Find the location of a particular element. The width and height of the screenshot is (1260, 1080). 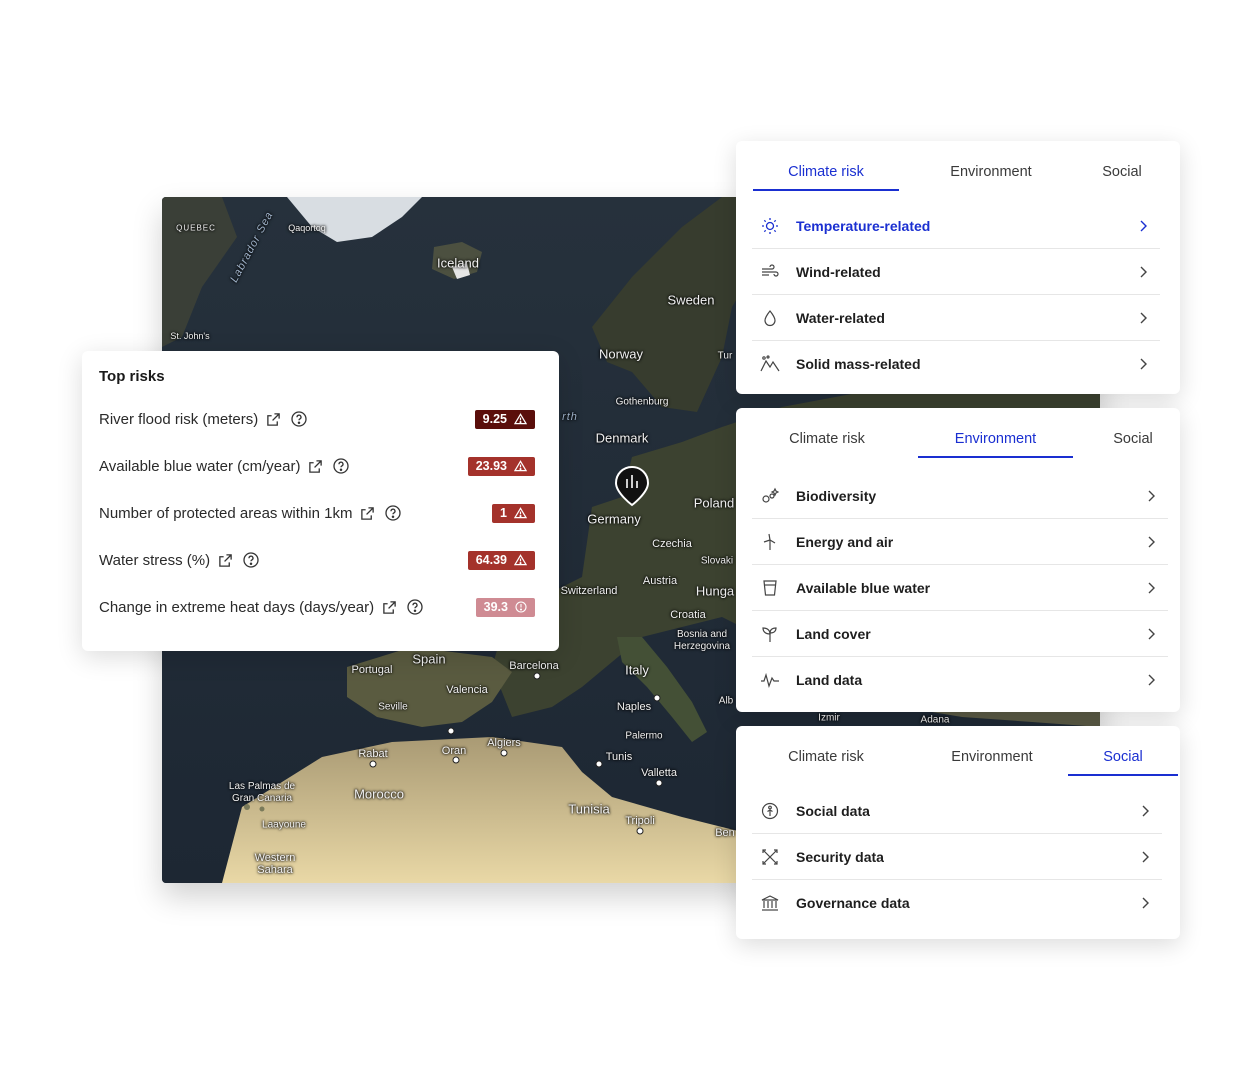

city-dot-tunis is located at coordinates (599, 764).